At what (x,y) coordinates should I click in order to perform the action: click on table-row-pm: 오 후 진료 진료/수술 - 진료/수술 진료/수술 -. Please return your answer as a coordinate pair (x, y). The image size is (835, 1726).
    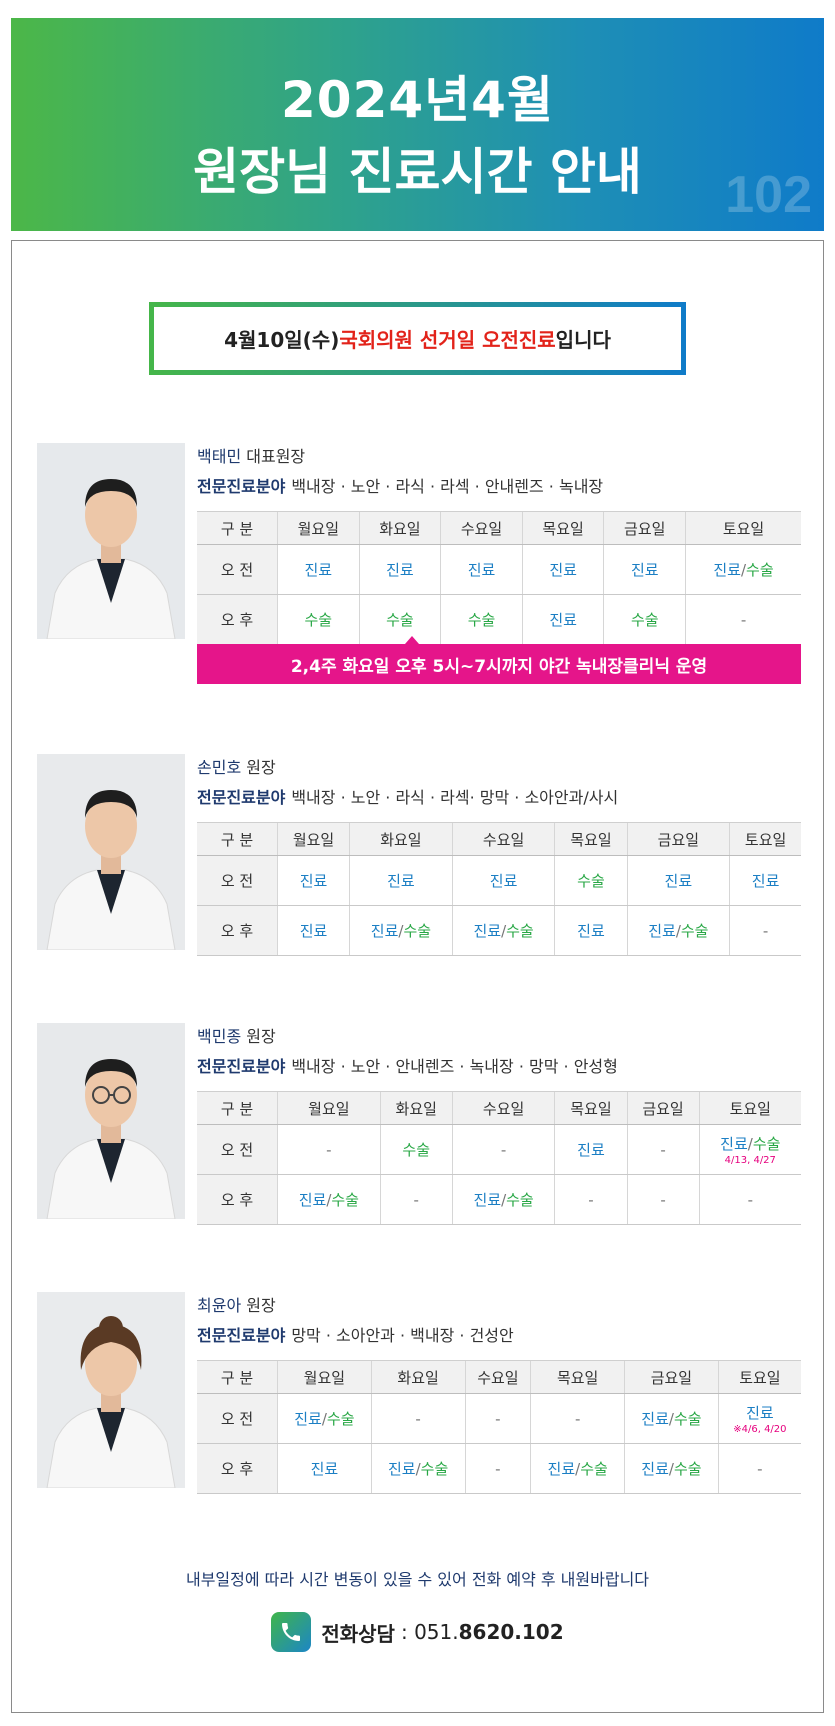
    Looking at the image, I should click on (499, 1468).